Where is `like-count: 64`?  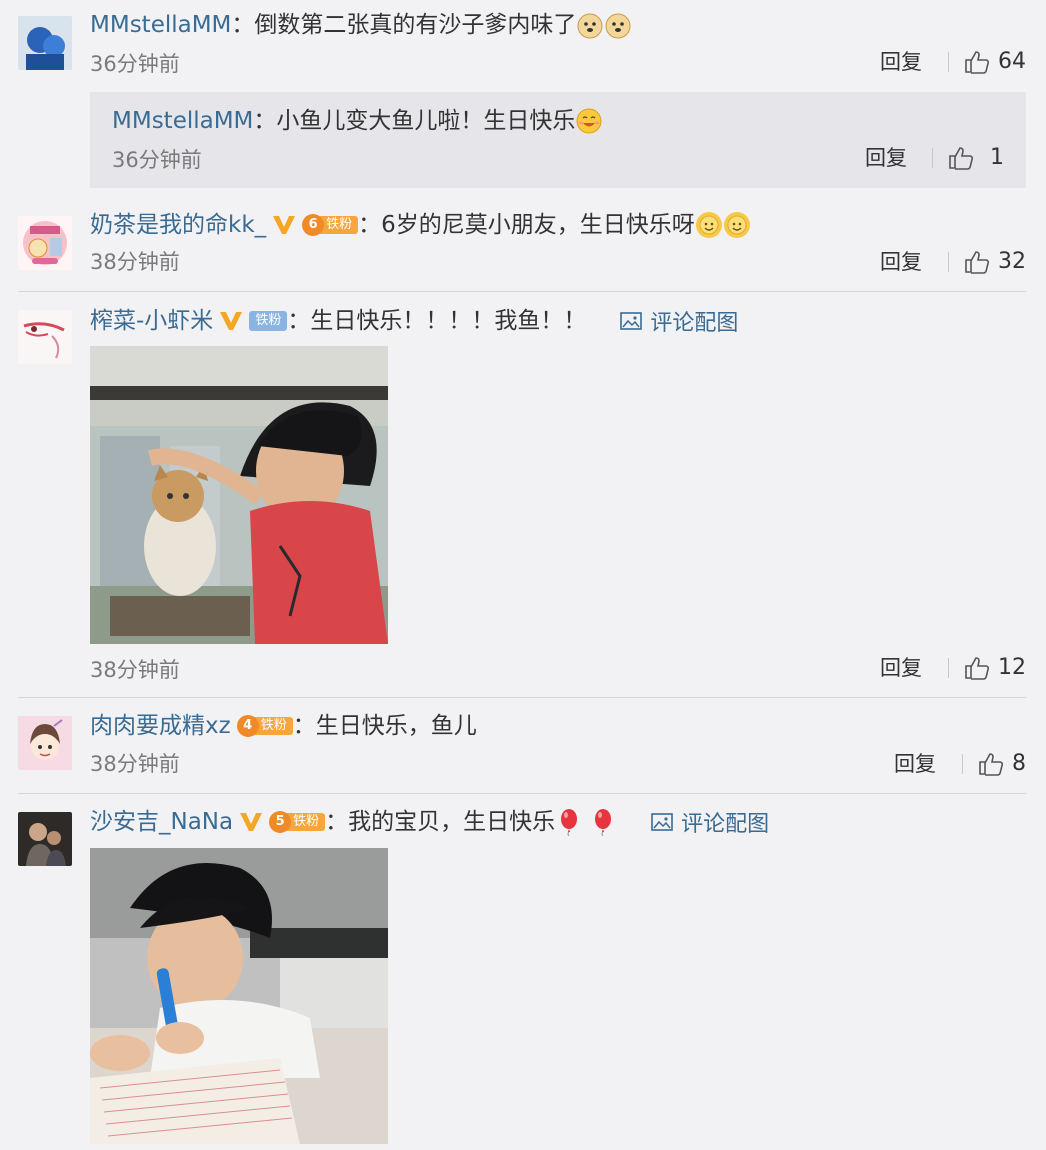
like-count: 64 is located at coordinates (1012, 61).